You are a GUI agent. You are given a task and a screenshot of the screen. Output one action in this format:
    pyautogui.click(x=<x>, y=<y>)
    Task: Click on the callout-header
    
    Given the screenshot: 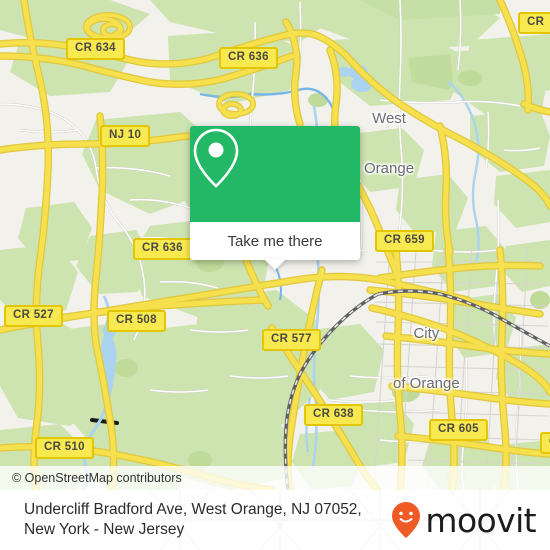 What is the action you would take?
    pyautogui.click(x=275, y=174)
    